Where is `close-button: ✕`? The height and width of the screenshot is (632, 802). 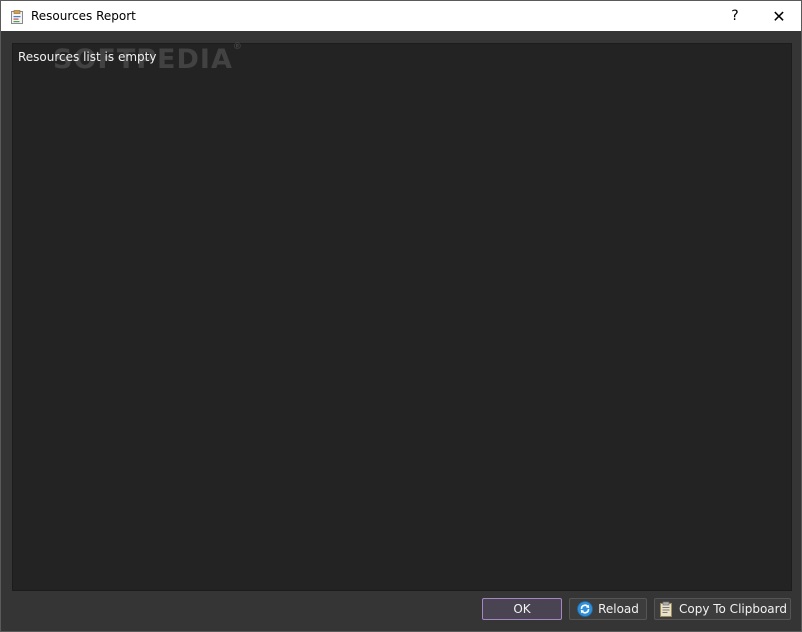 close-button: ✕ is located at coordinates (779, 16).